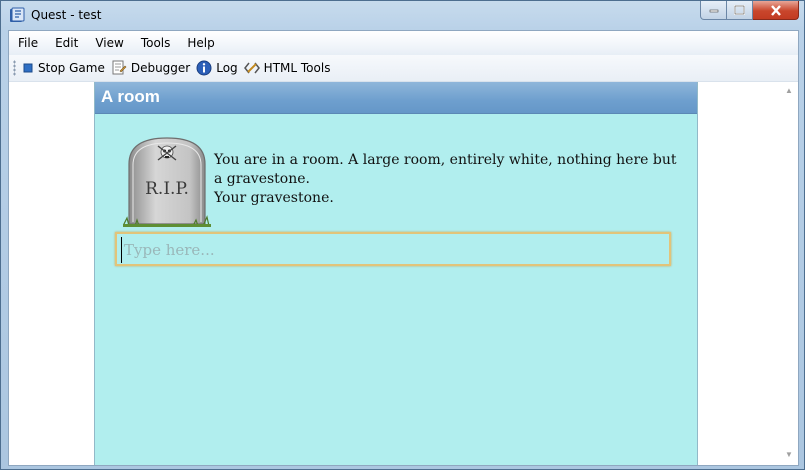  I want to click on debugger-button: Debugger, so click(150, 68).